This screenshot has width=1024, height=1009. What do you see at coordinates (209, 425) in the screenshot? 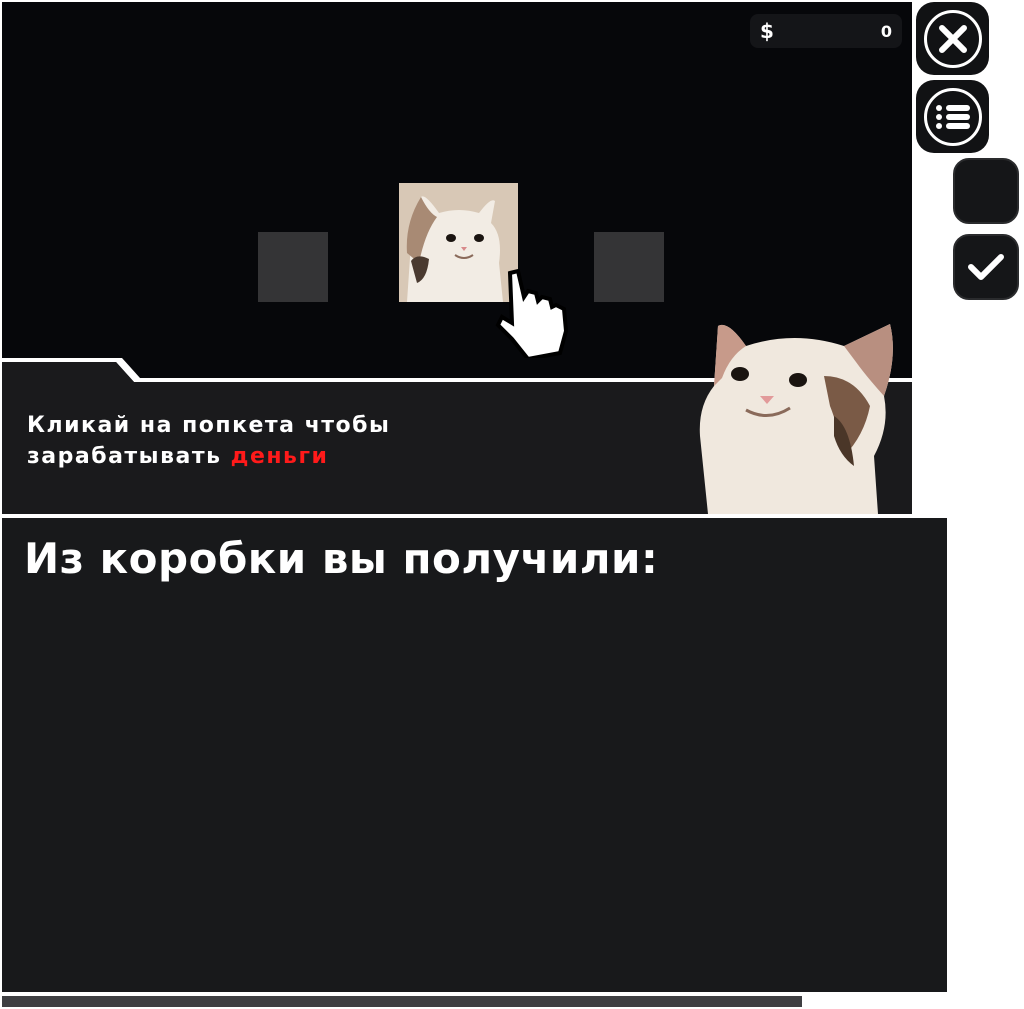
I see `hint-line-1: Кликай на попкета чтобы` at bounding box center [209, 425].